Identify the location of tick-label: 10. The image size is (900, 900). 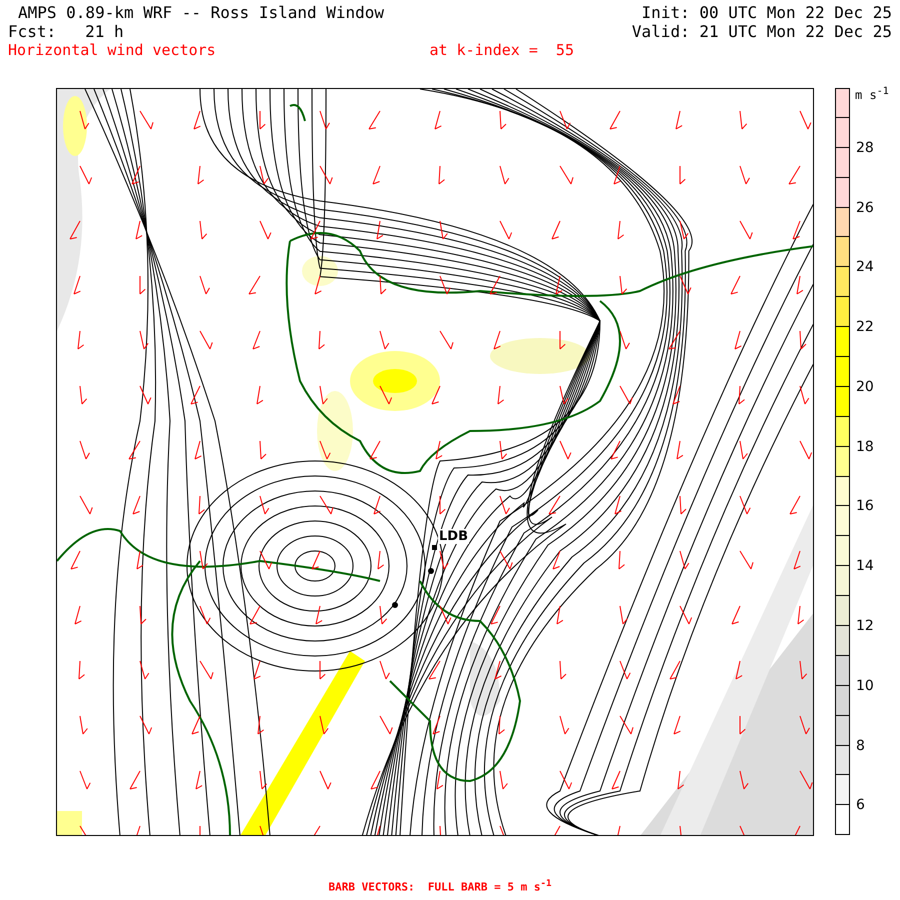
(865, 686).